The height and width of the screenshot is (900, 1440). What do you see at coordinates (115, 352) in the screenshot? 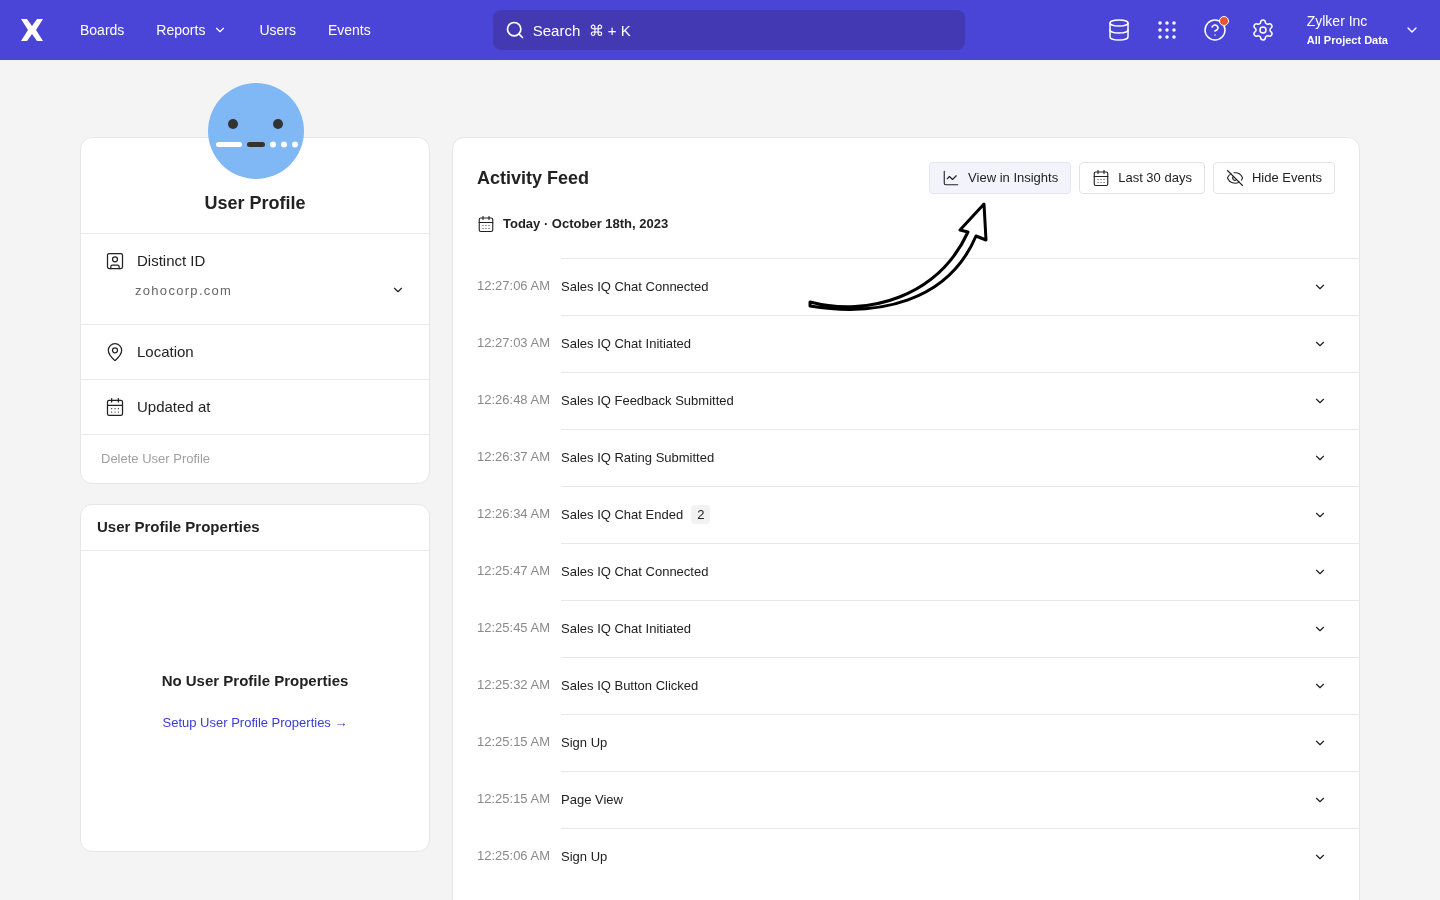
I see `location-pin-icon` at bounding box center [115, 352].